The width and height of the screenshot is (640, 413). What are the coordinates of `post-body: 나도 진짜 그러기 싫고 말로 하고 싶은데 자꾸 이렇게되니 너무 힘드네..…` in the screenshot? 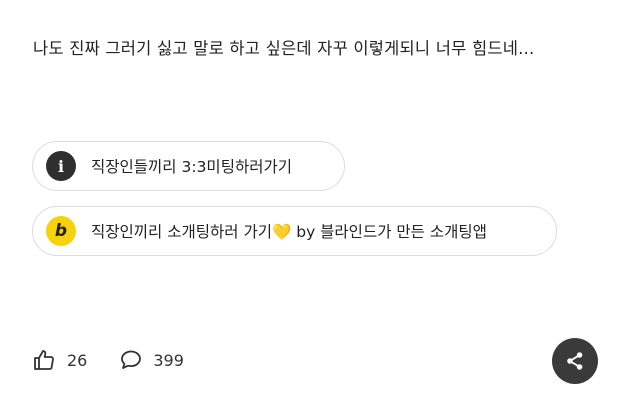 It's located at (284, 48).